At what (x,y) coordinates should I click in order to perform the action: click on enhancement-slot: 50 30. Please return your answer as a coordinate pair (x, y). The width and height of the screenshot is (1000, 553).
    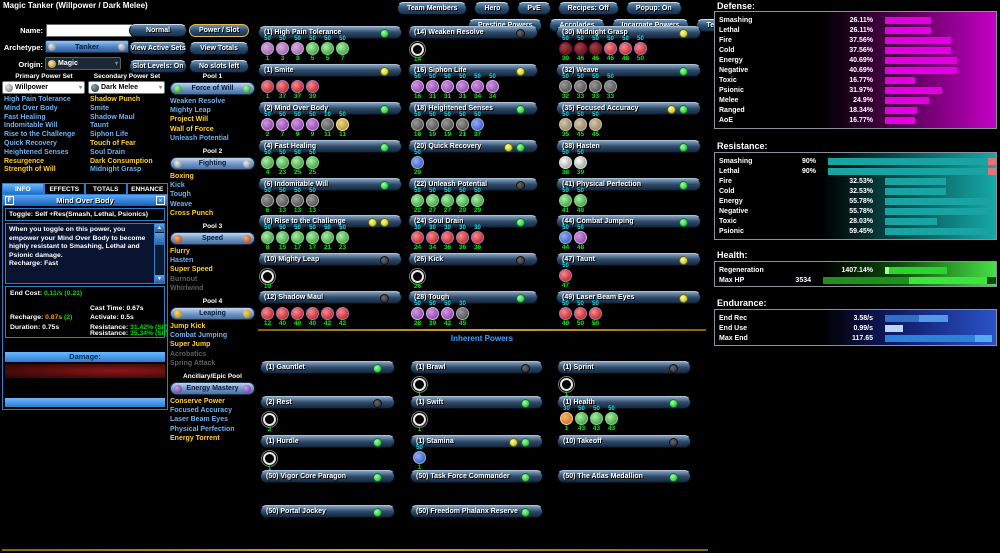
    Looking at the image, I should click on (565, 49).